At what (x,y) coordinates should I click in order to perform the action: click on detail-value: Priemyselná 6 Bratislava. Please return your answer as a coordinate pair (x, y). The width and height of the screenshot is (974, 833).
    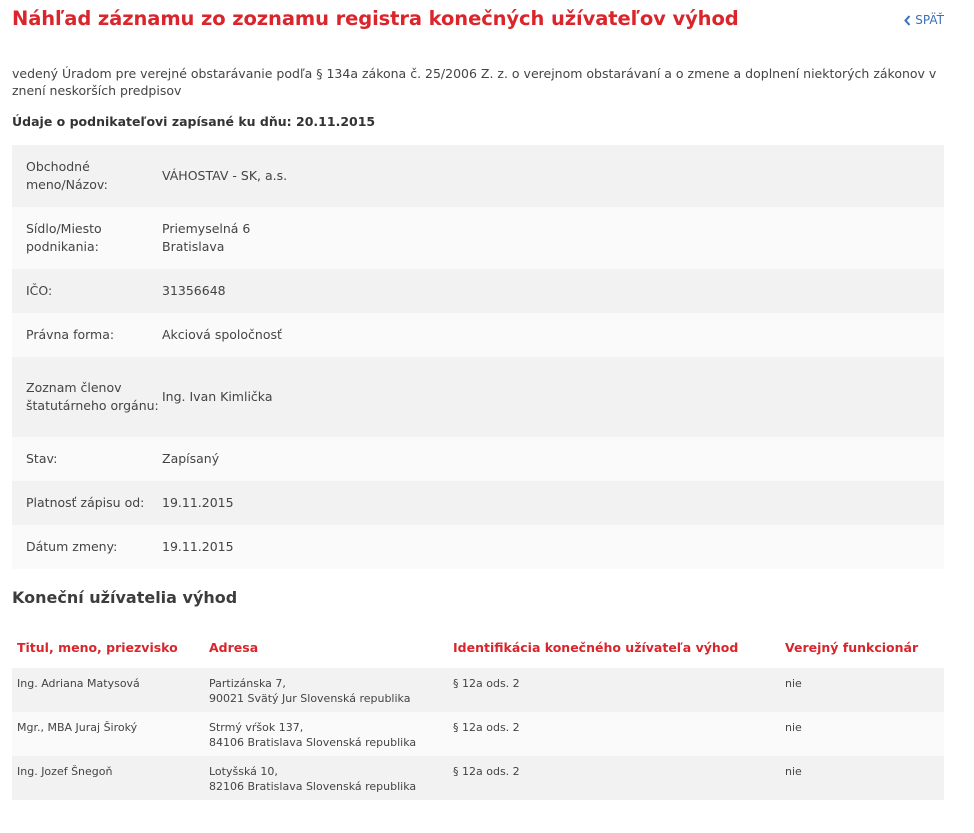
    Looking at the image, I should click on (553, 238).